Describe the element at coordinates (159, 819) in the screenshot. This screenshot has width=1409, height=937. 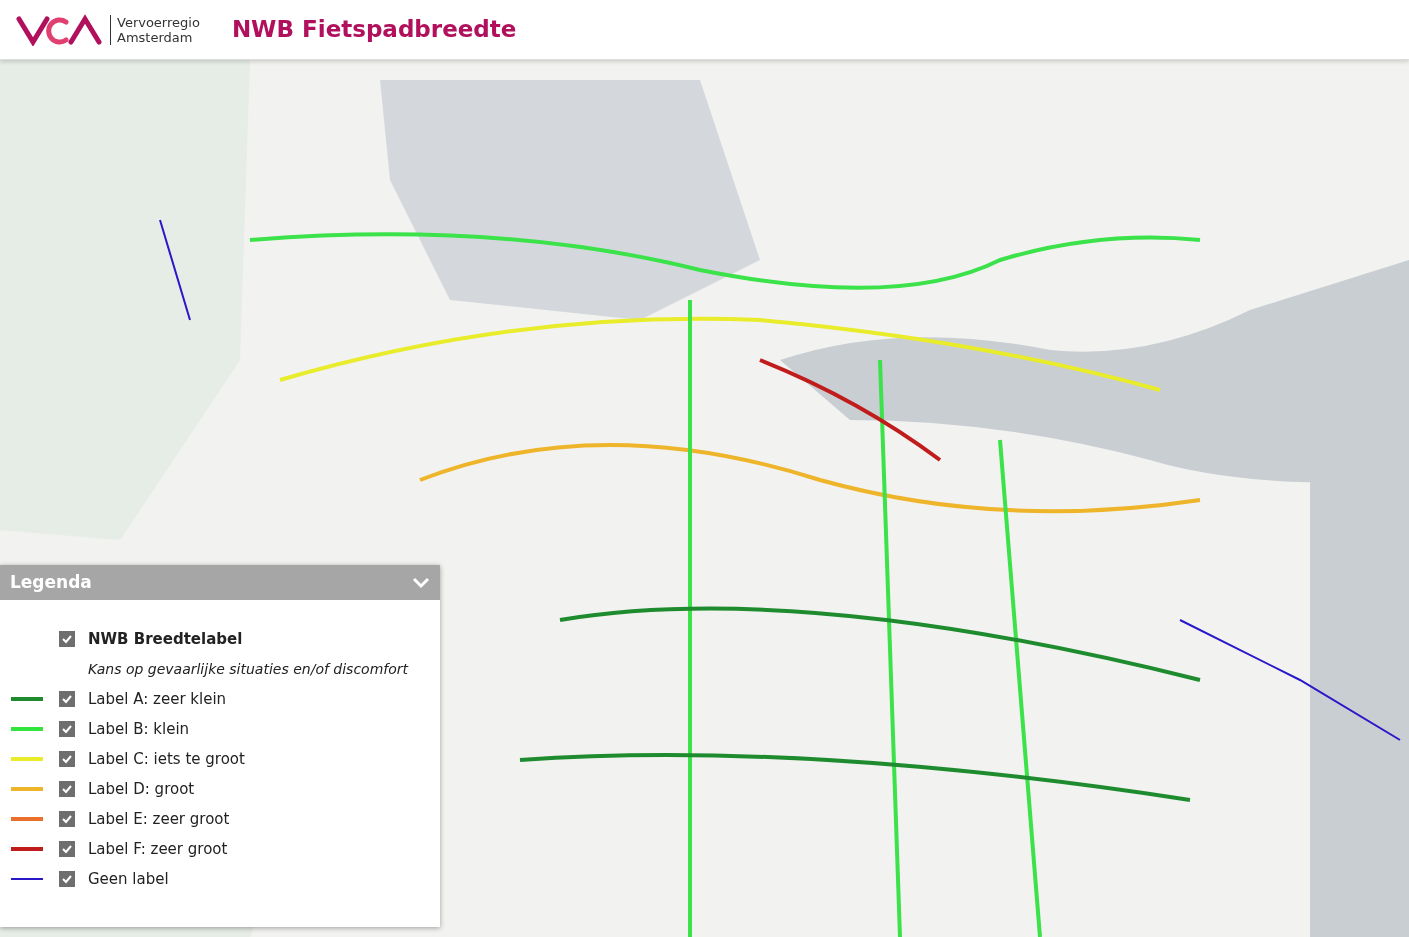
I see `legend-label: Label E: zeer groot` at that location.